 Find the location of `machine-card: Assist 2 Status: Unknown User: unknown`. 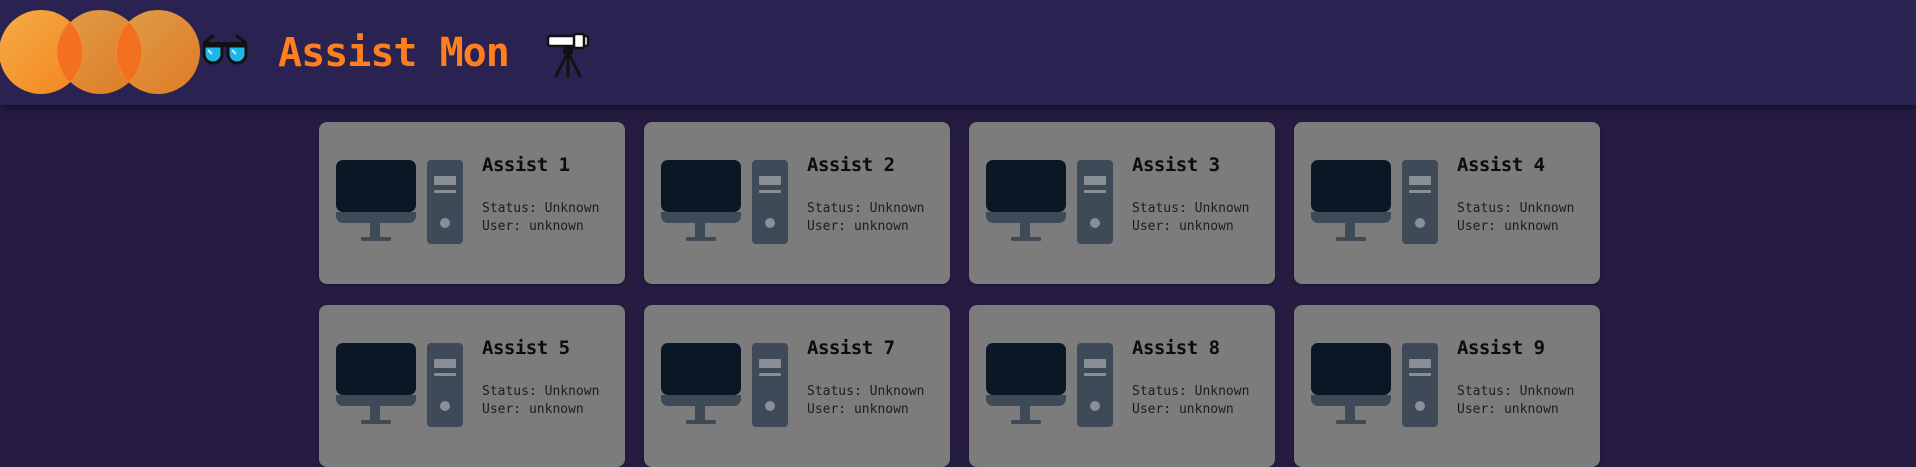

machine-card: Assist 2 Status: Unknown User: unknown is located at coordinates (797, 203).